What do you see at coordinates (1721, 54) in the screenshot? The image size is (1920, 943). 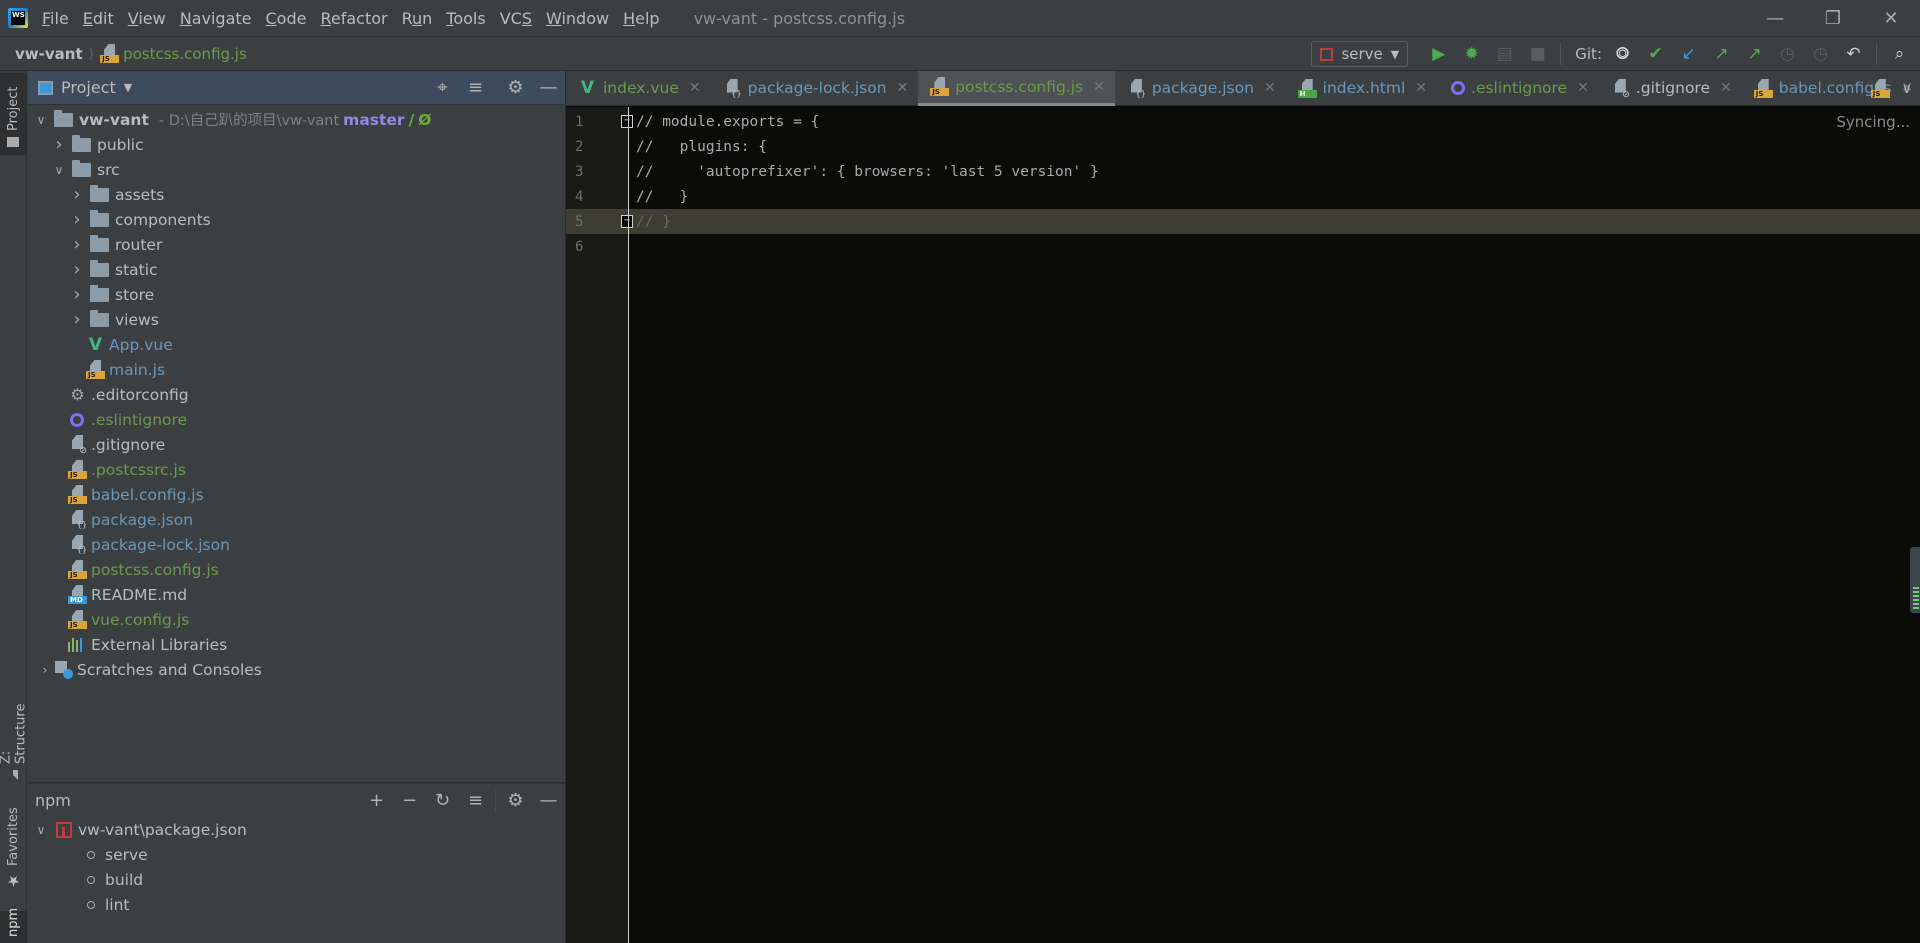 I see `git-push-icon: ↗` at bounding box center [1721, 54].